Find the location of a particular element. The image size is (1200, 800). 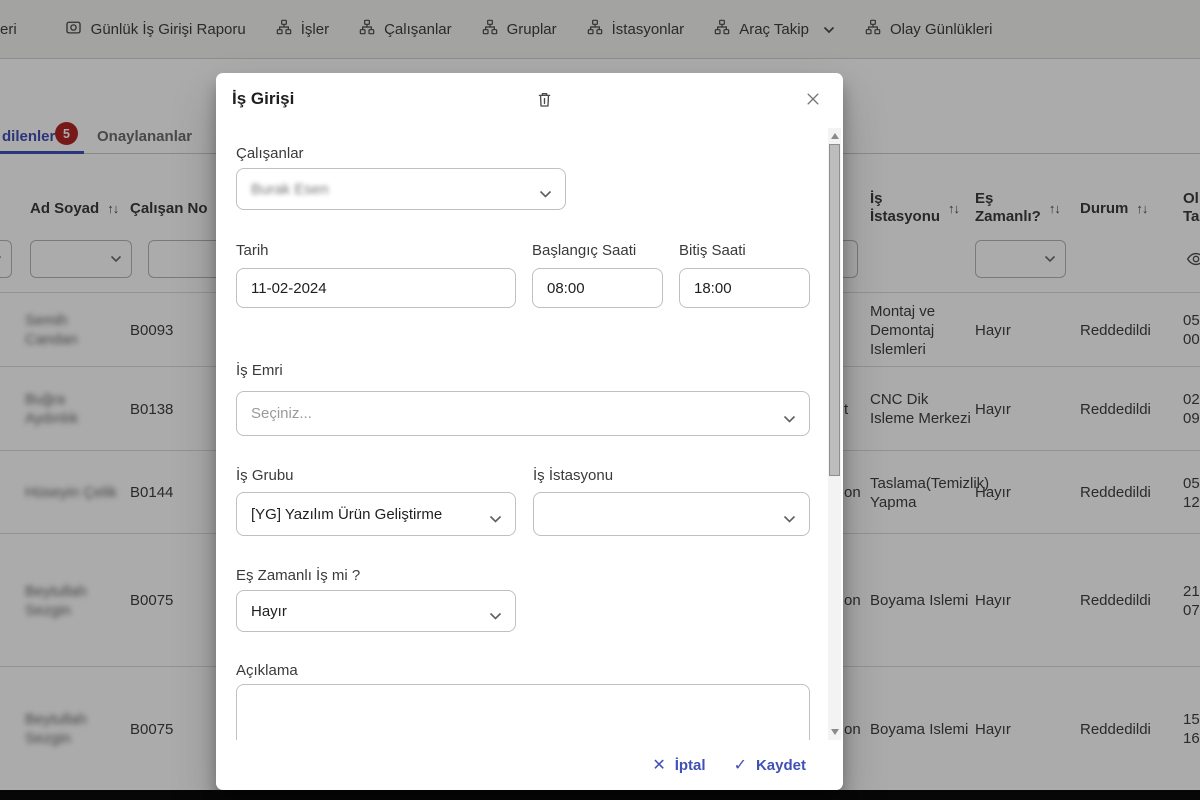

end-time-value: 18:00 is located at coordinates (713, 288).